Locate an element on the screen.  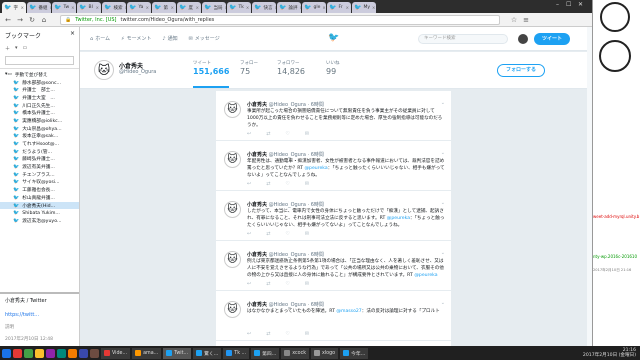
browser-tab: 🐦 Fr × is located at coordinates (339, 7).